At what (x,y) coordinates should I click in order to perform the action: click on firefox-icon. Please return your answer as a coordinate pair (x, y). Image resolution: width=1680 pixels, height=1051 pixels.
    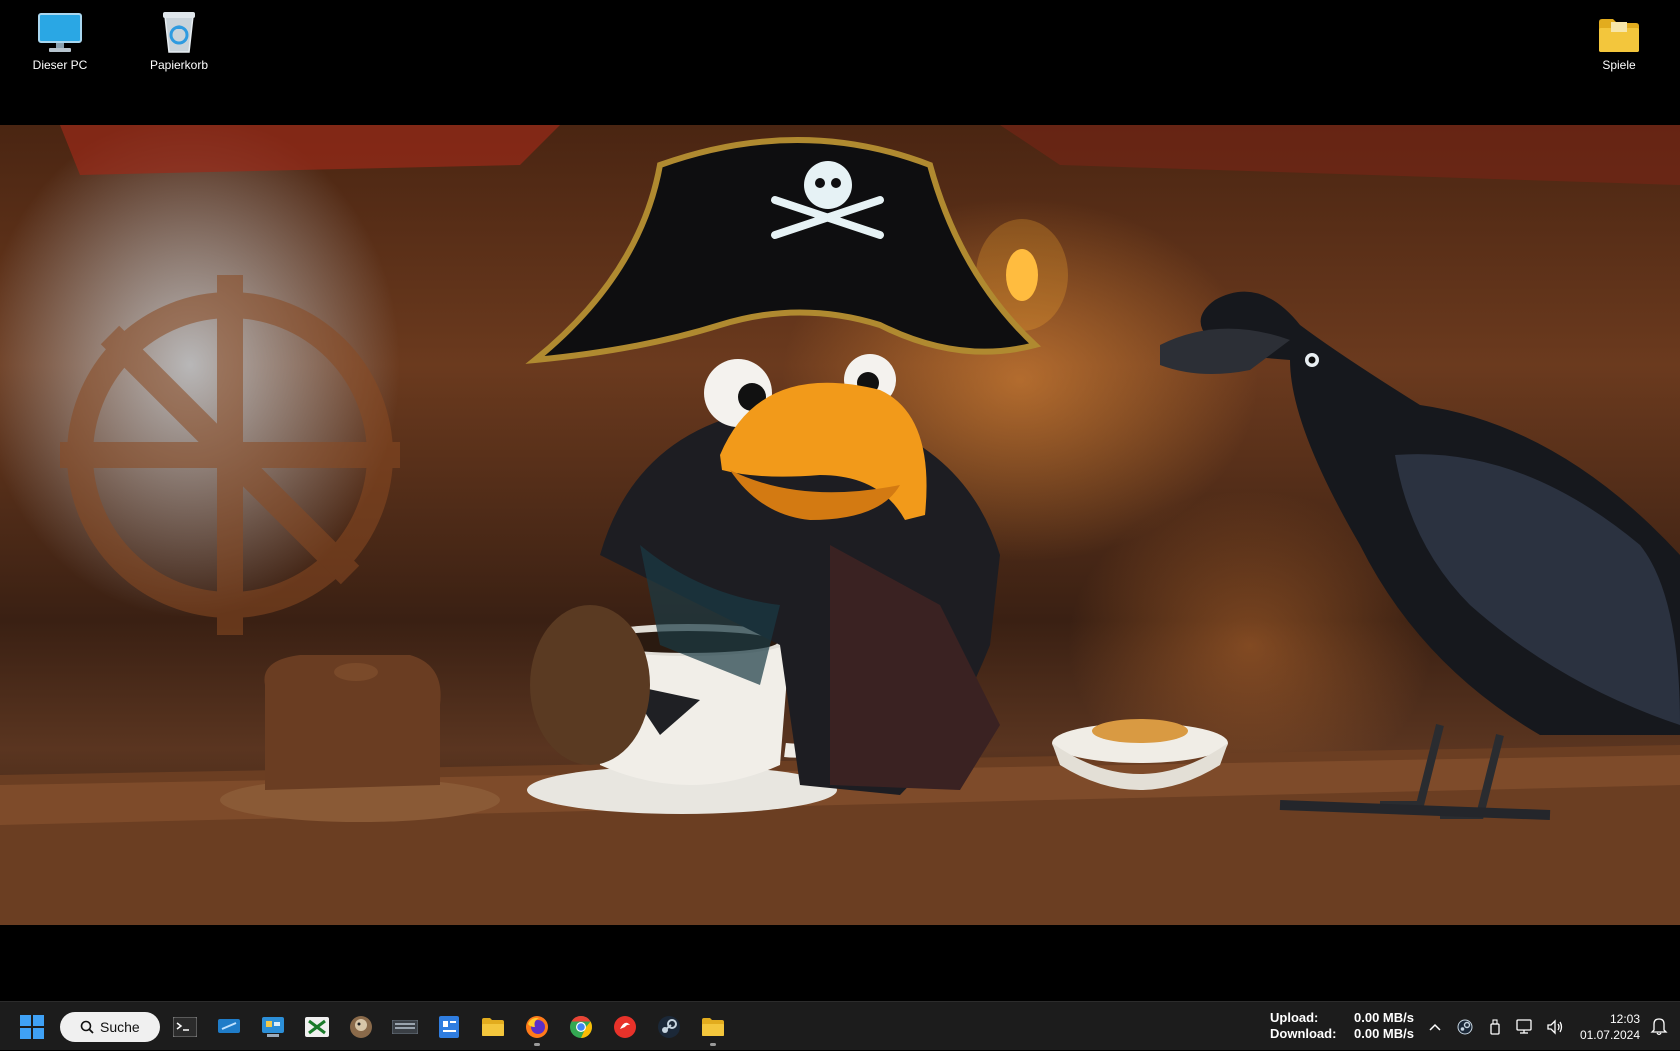
    Looking at the image, I should click on (537, 1026).